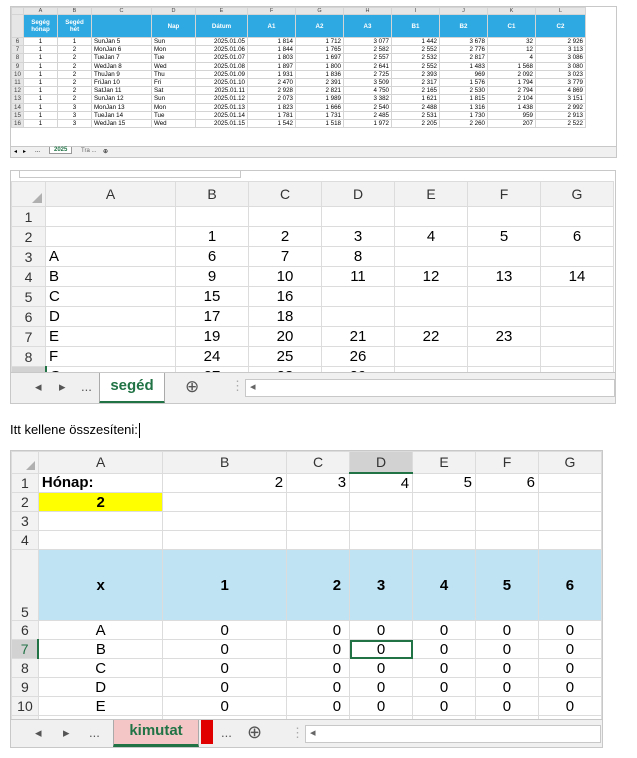 This screenshot has height=758, width=637. Describe the element at coordinates (221, 74) in the screenshot. I see `cell: 2025.01.09` at that location.